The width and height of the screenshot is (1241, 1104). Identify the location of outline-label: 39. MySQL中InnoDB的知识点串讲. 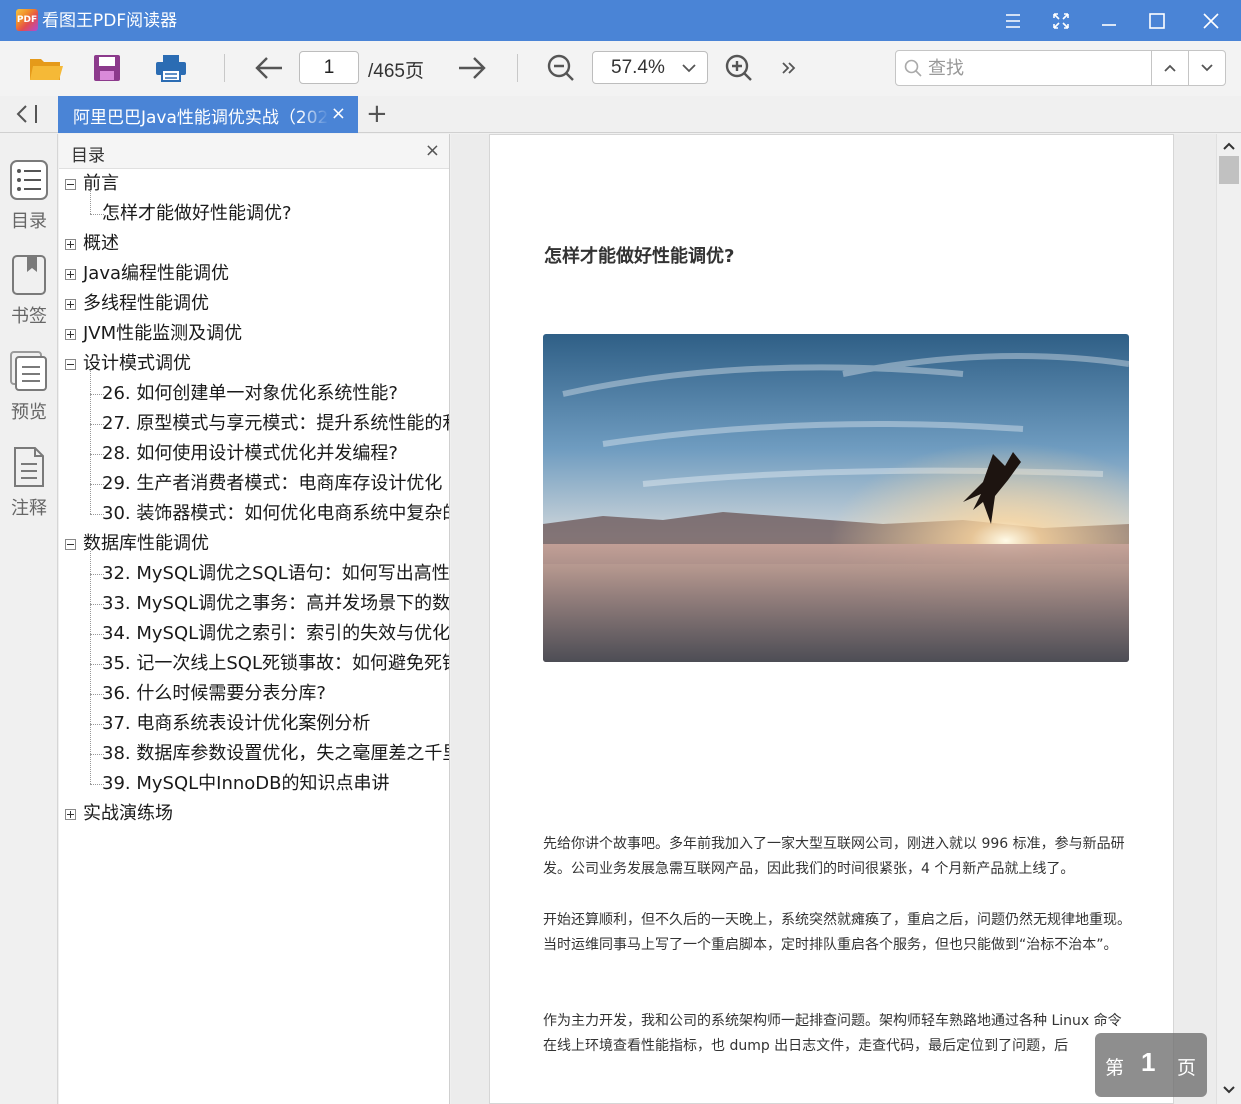
(246, 783).